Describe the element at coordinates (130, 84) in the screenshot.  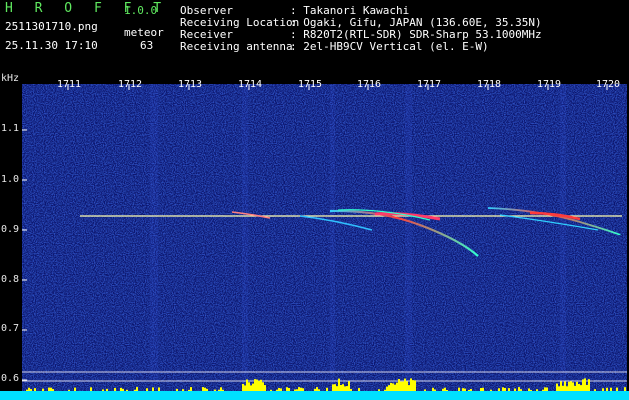
I see `x-tick-label: 1712` at that location.